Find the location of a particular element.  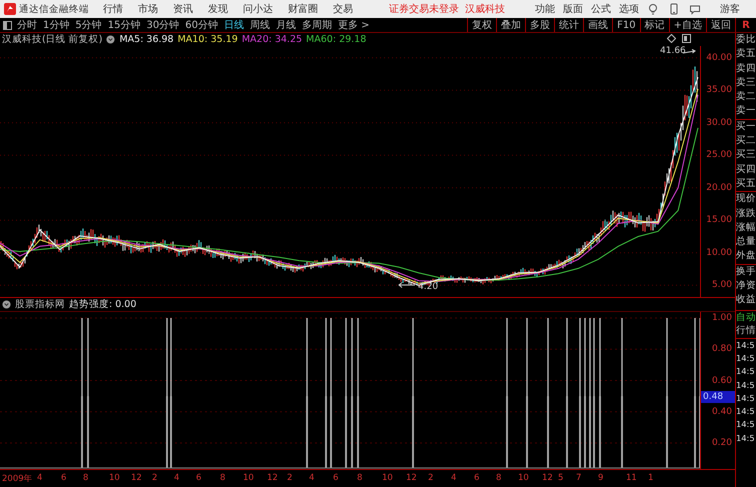

toolbar-button: F10 is located at coordinates (626, 25).